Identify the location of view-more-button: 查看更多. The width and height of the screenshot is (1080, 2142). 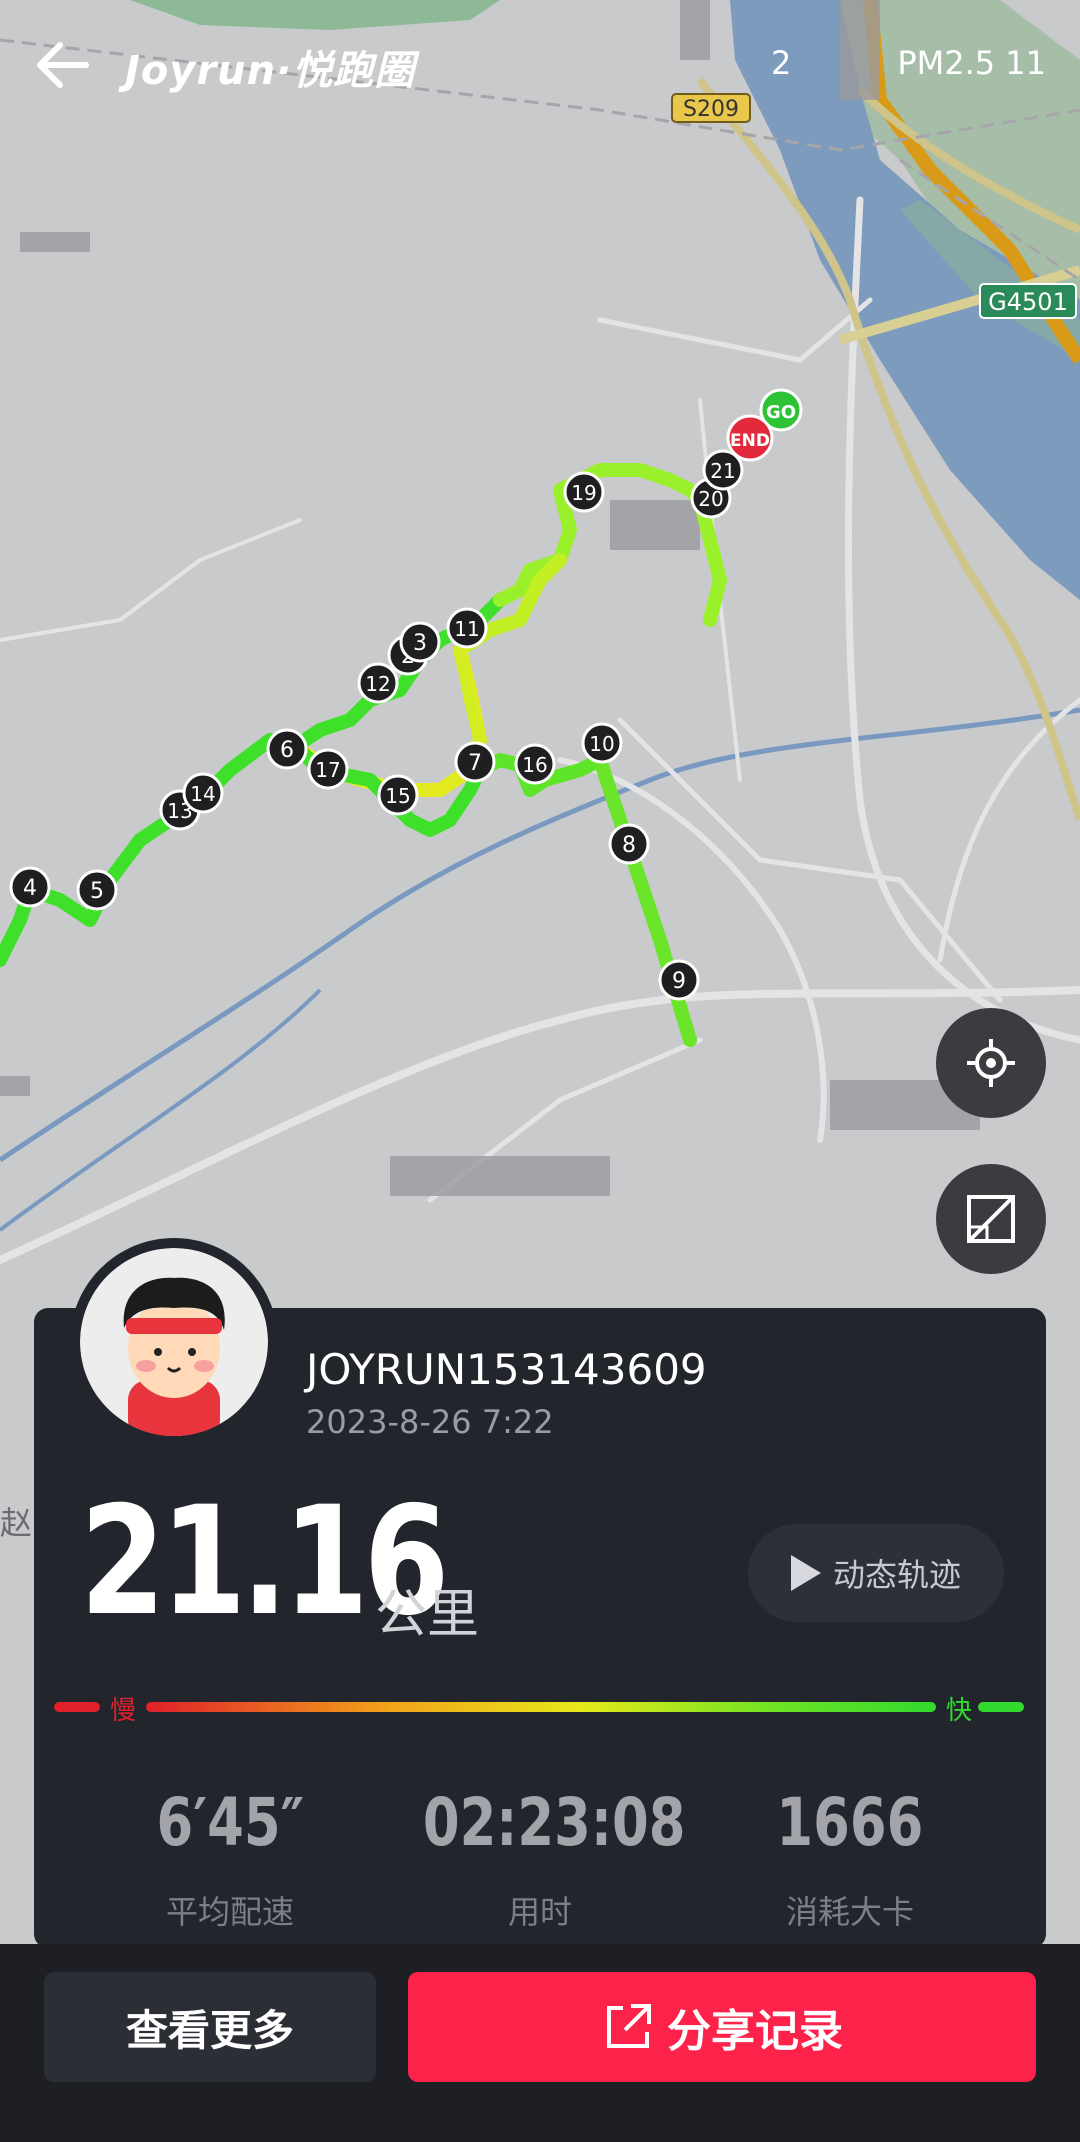
(210, 2027).